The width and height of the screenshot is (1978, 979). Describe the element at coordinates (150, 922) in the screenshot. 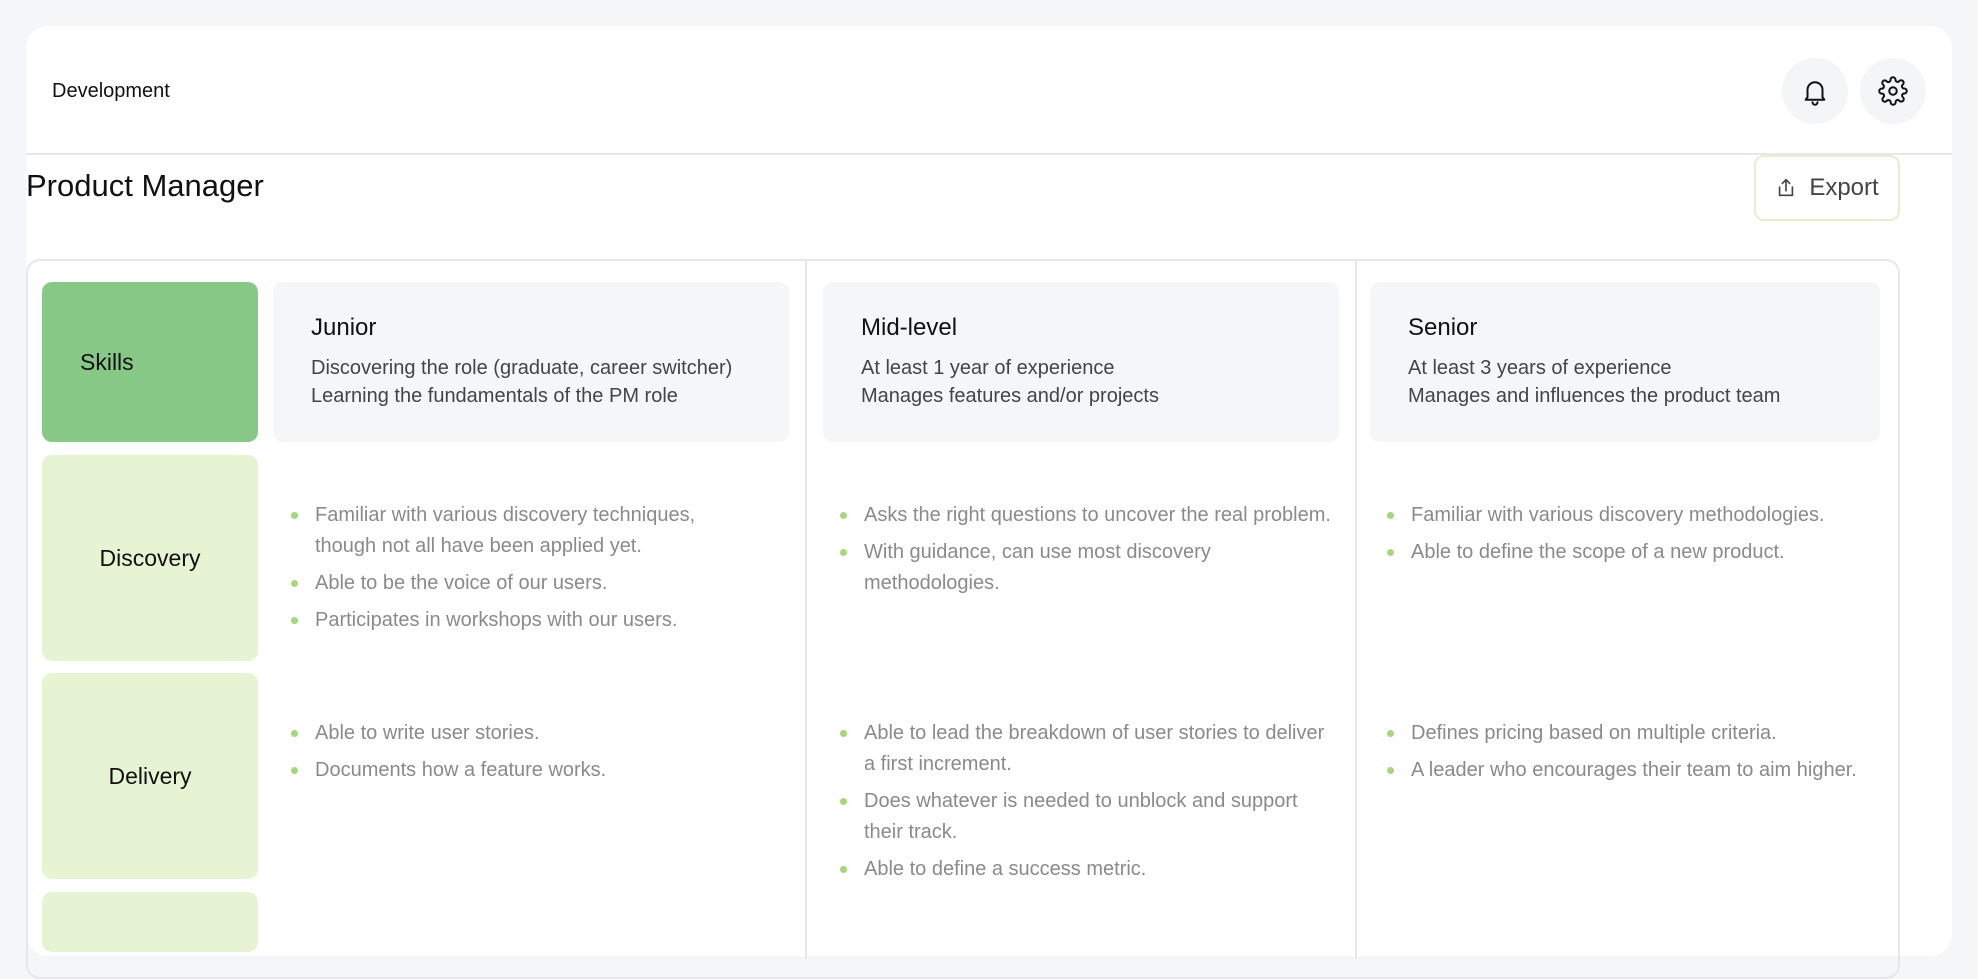

I see `row-label-next` at that location.